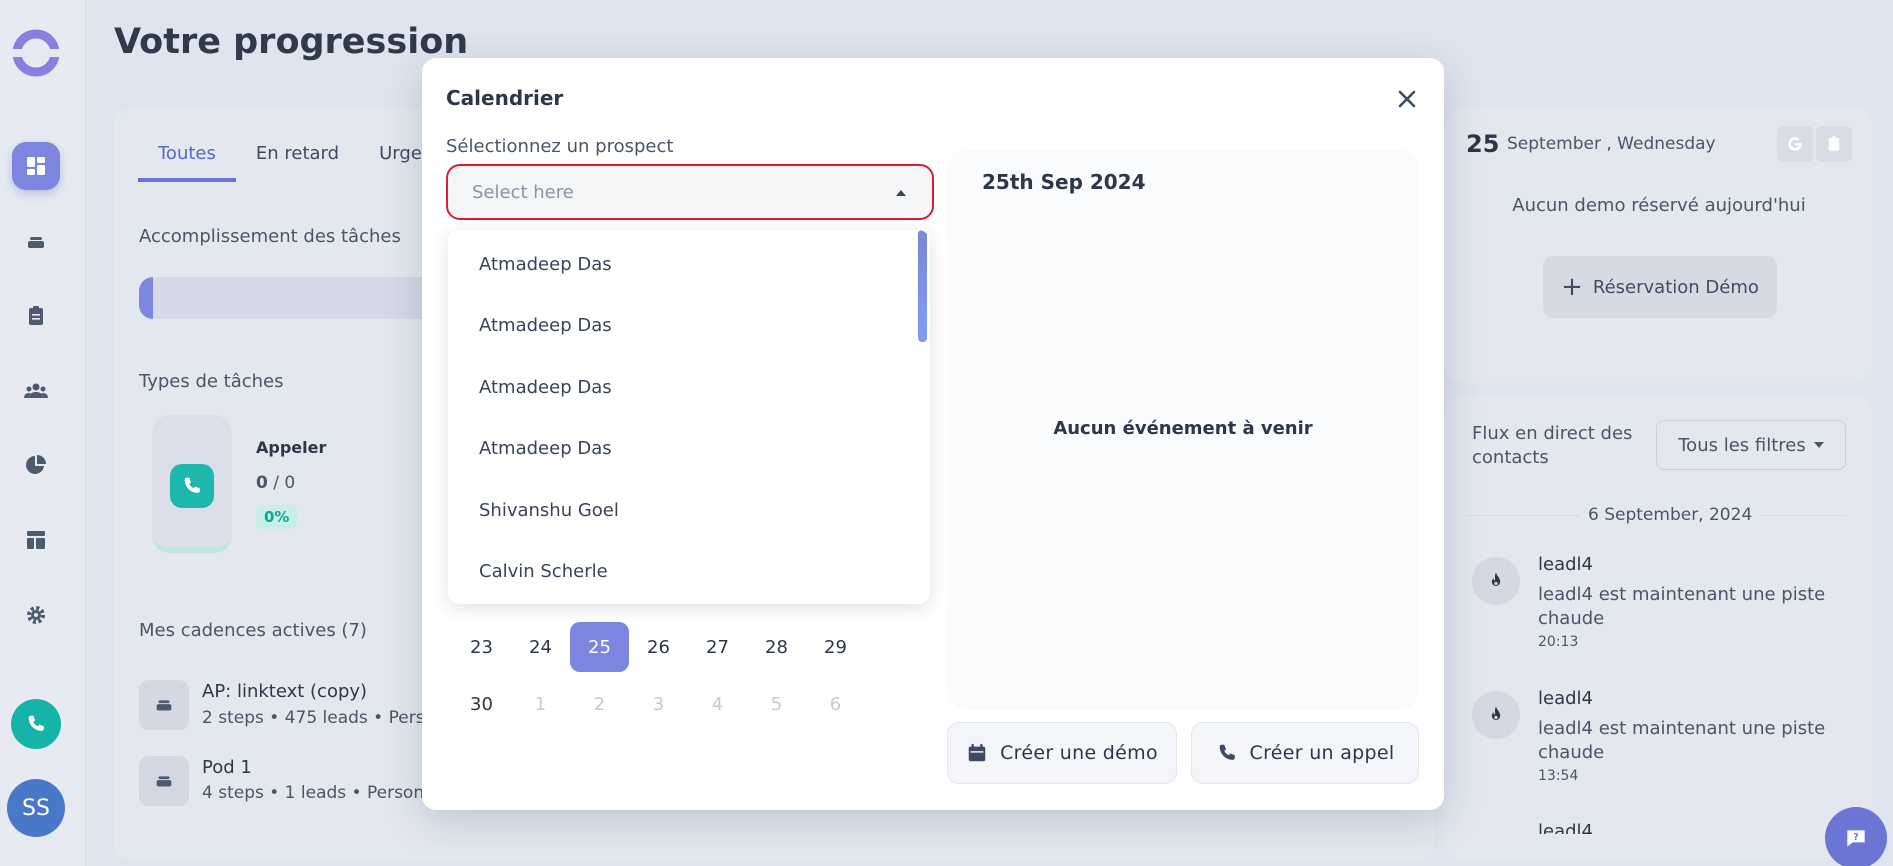  I want to click on no-events-text: Aucun événement à venir, so click(1183, 428).